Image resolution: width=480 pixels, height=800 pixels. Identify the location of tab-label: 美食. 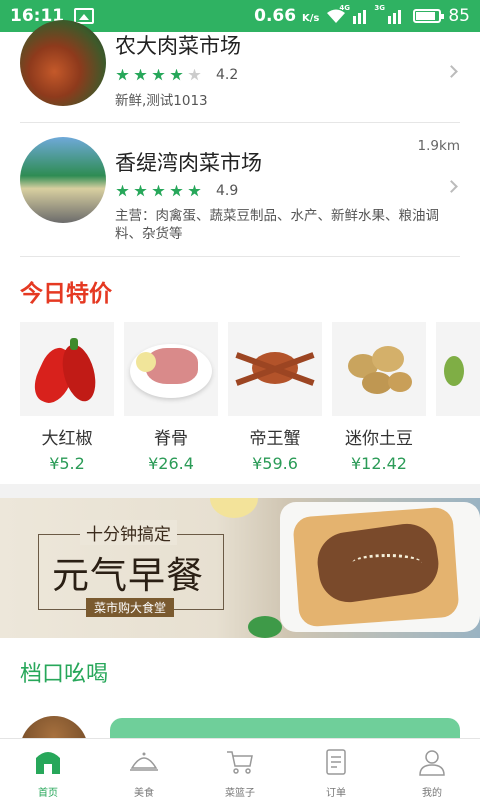
(144, 793).